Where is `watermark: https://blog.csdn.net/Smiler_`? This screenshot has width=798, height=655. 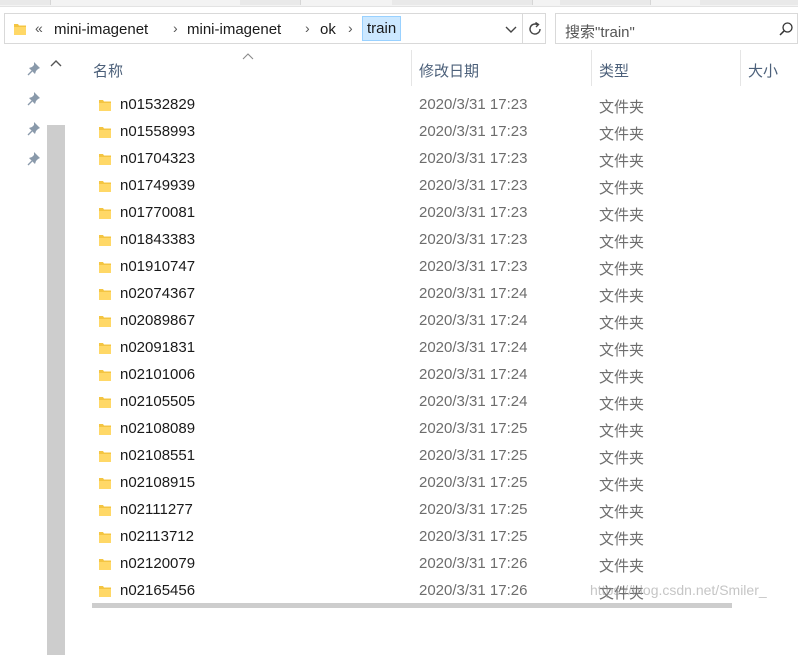
watermark: https://blog.csdn.net/Smiler_ is located at coordinates (678, 590).